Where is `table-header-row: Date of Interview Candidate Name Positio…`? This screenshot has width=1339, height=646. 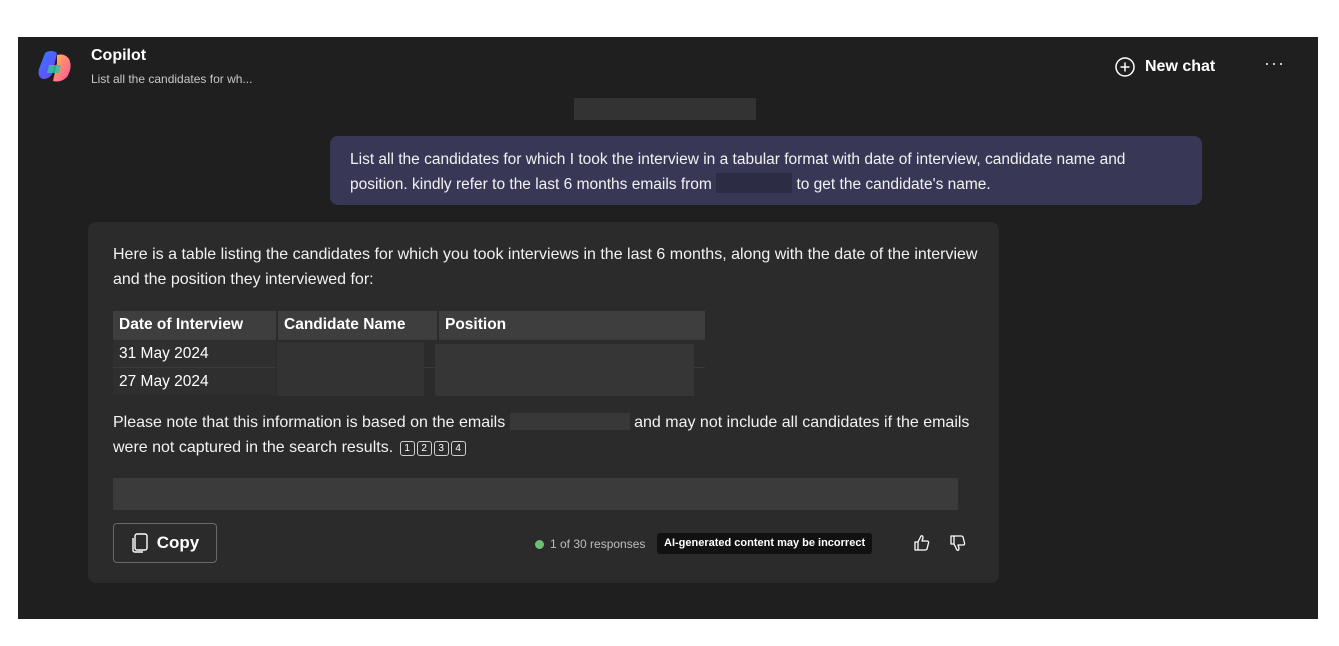
table-header-row: Date of Interview Candidate Name Positio… is located at coordinates (410, 325).